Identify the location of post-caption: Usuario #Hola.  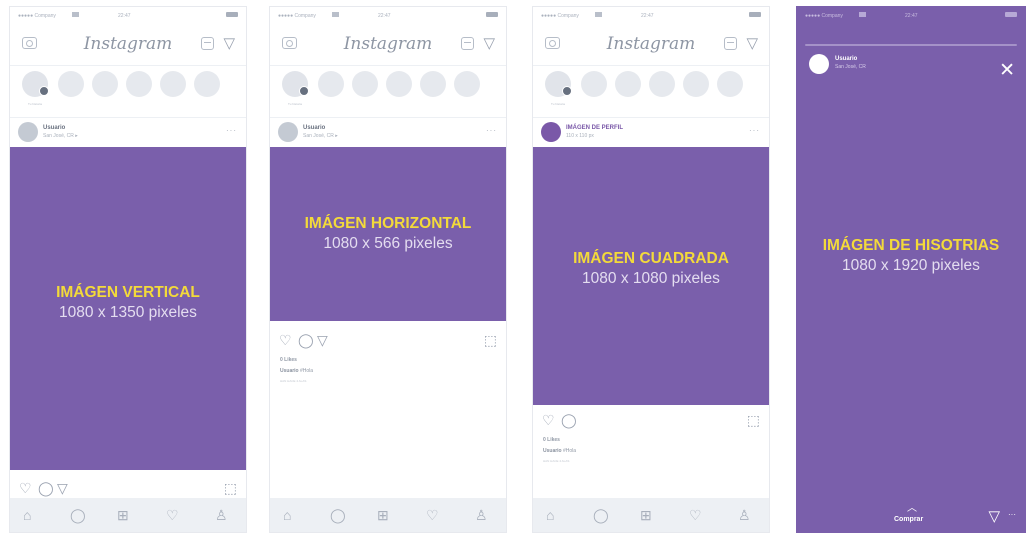
(559, 451).